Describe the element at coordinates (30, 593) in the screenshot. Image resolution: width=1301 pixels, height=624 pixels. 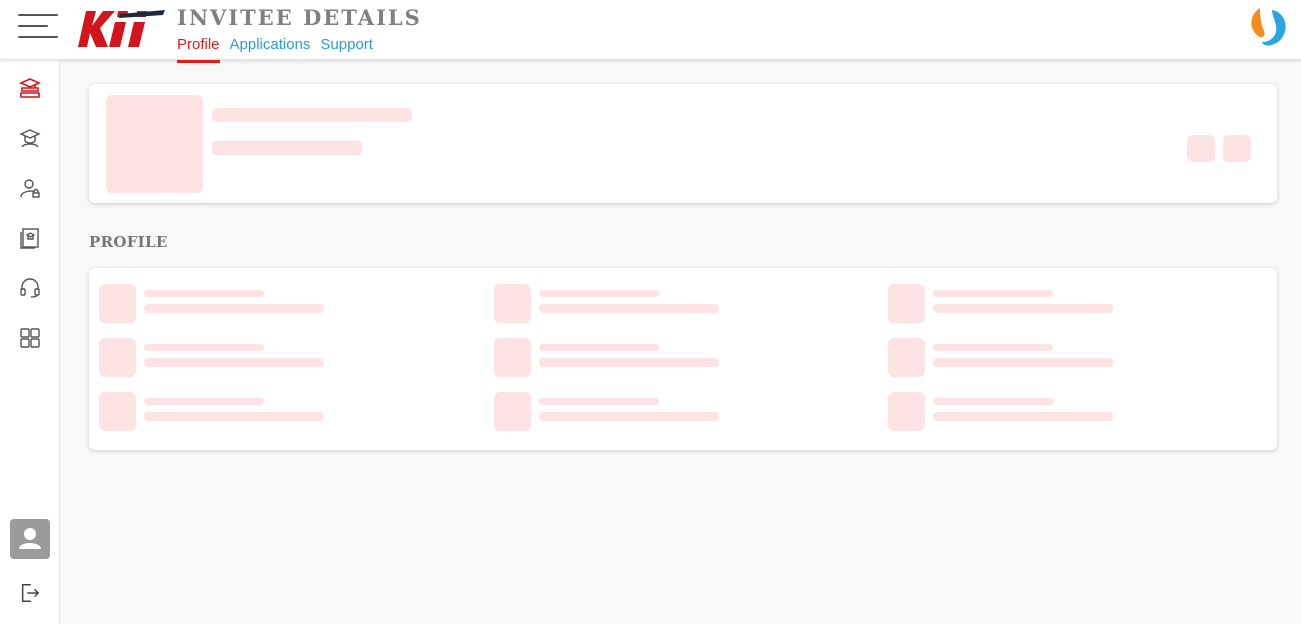
I see `logout-icon` at that location.